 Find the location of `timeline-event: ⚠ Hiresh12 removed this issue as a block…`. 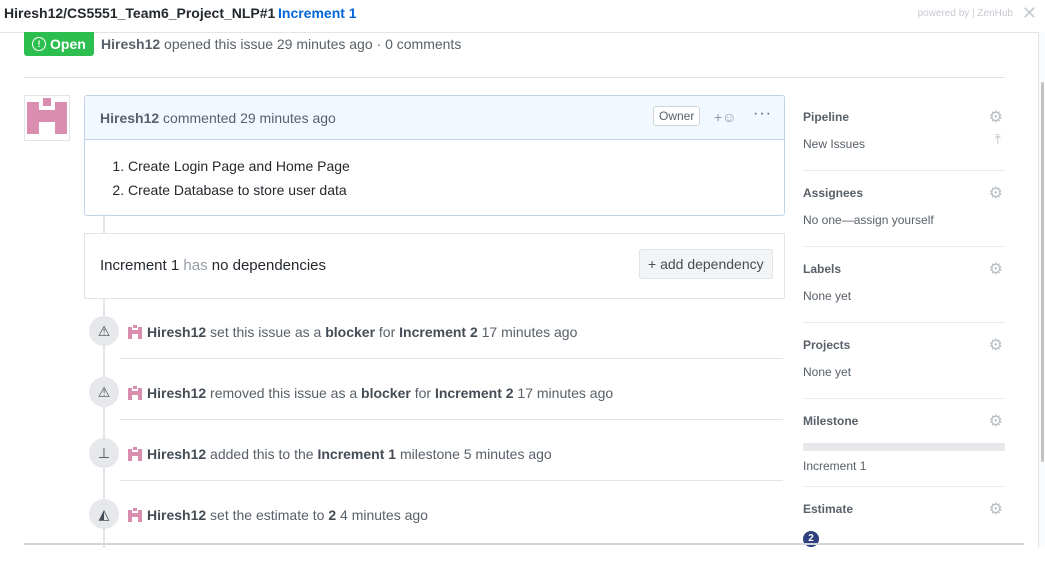

timeline-event: ⚠ Hiresh12 removed this issue as a block… is located at coordinates (433, 404).